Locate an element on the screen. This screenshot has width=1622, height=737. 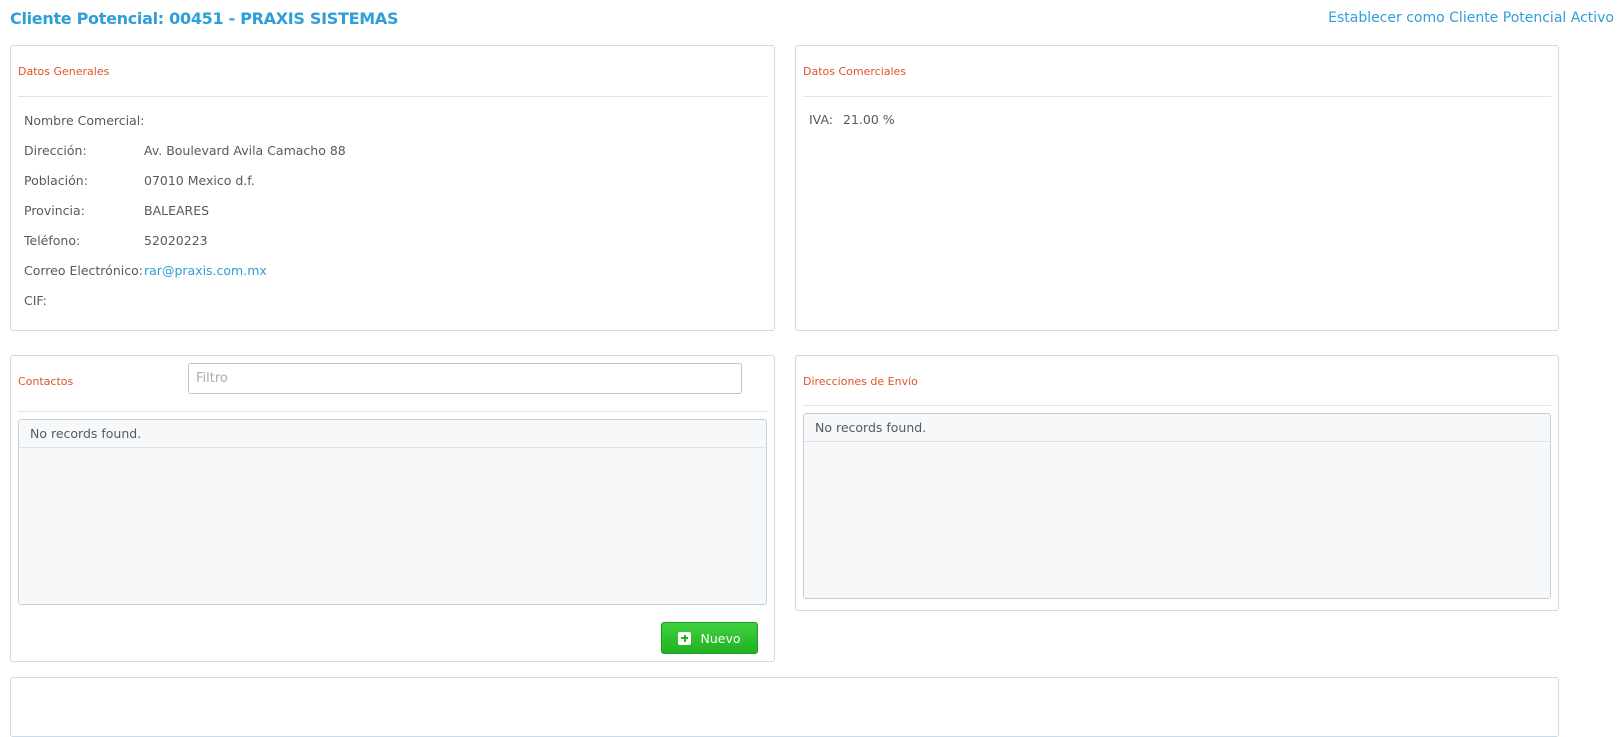
panel-title: Direcciones de Envío is located at coordinates (860, 381).